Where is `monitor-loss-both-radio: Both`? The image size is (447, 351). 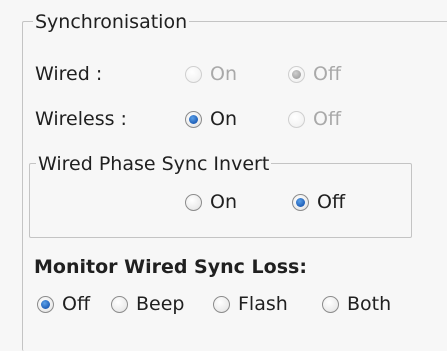
monitor-loss-both-radio: Both is located at coordinates (356, 304).